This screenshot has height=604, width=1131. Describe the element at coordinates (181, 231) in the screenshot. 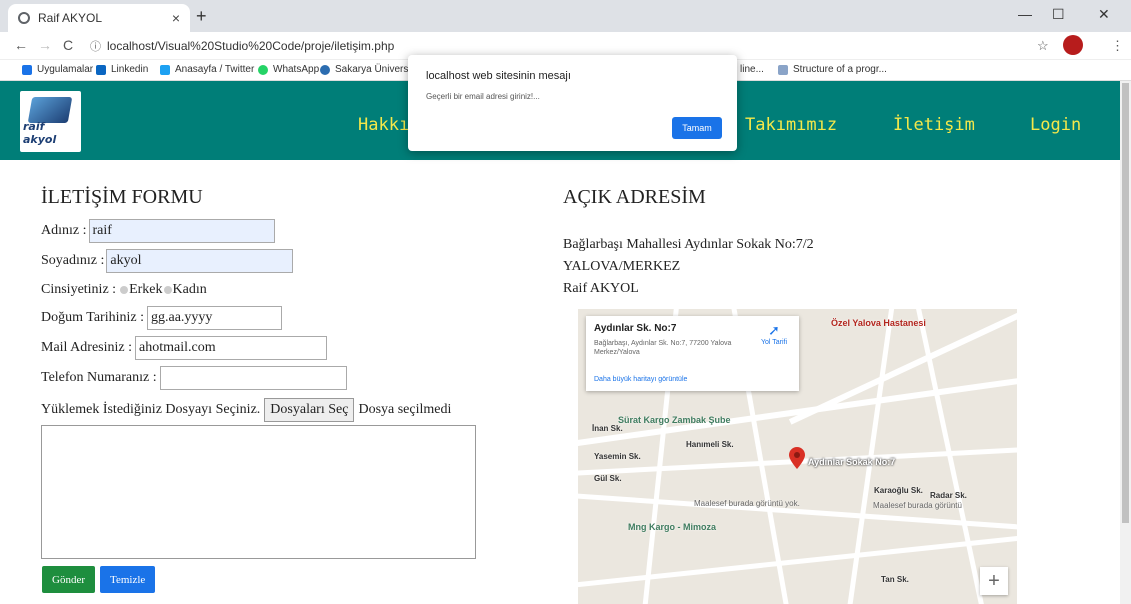

I see `name-input: raif` at that location.